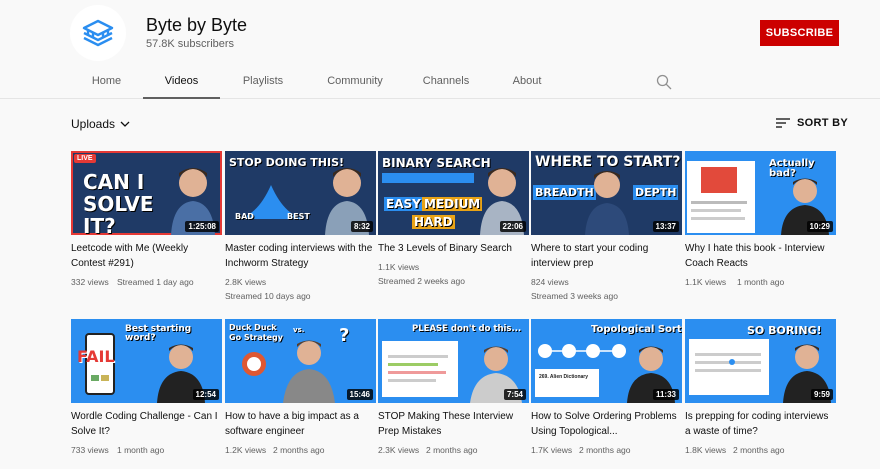 The width and height of the screenshot is (880, 469). What do you see at coordinates (300, 193) in the screenshot?
I see `video-thumbnail: STOP DOING THIS! BAD BEST 8:32` at bounding box center [300, 193].